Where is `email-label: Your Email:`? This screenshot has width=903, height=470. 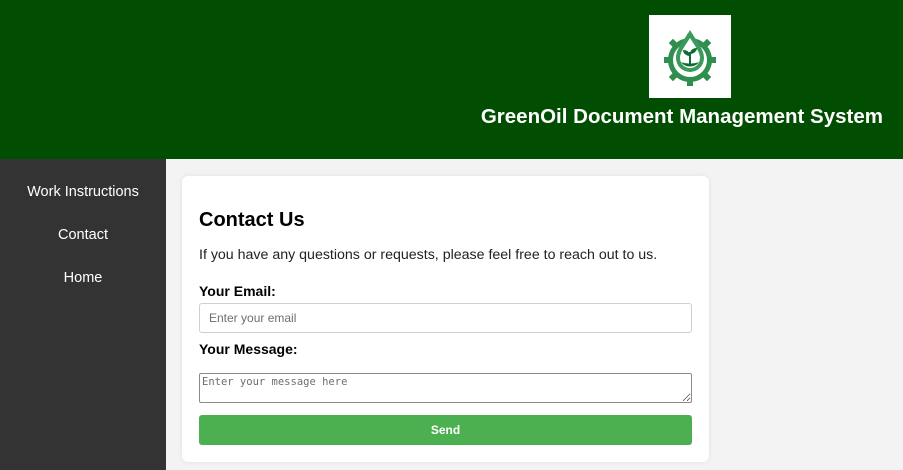 email-label: Your Email: is located at coordinates (237, 291).